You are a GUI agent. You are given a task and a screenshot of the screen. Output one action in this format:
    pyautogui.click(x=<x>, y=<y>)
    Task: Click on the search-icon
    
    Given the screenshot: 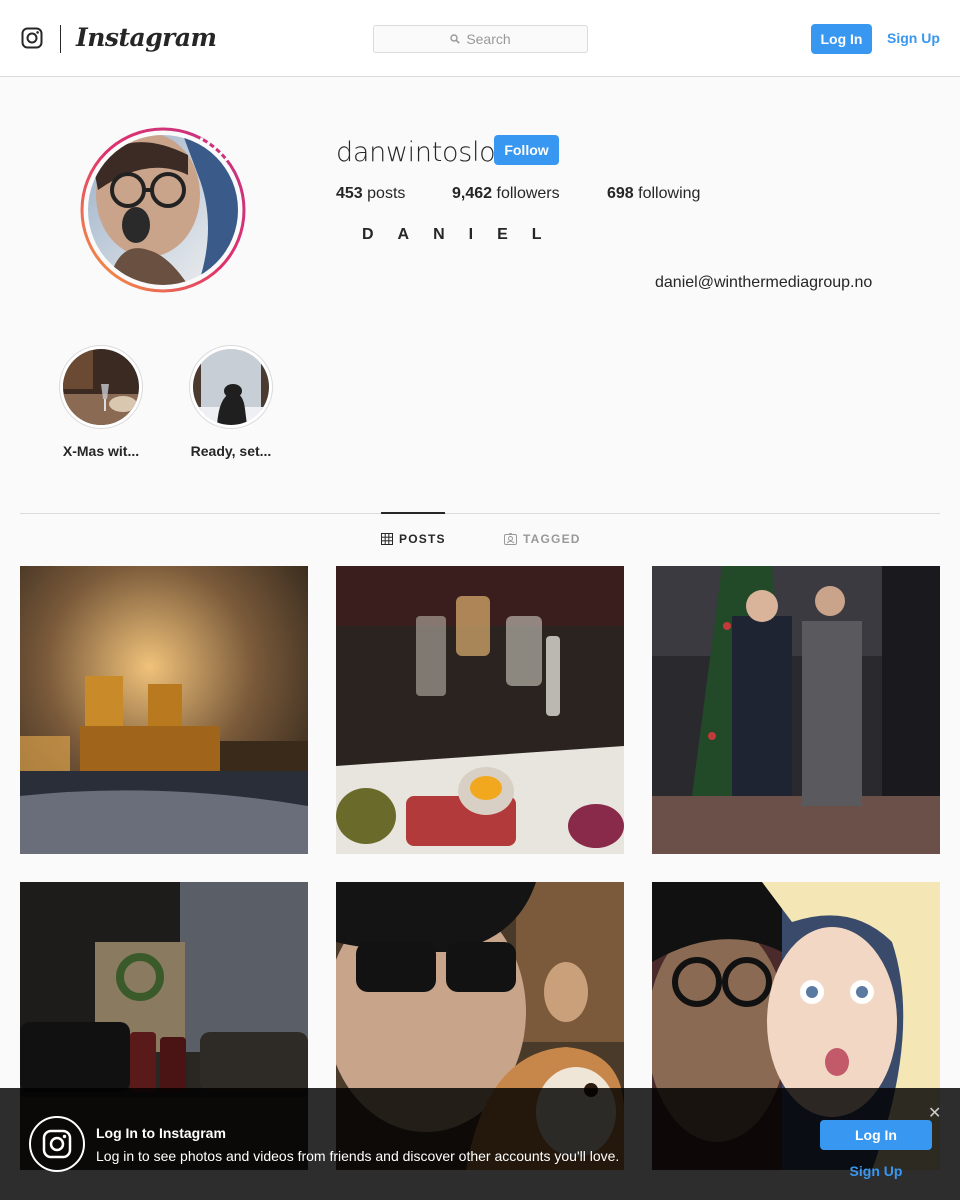 What is the action you would take?
    pyautogui.click(x=455, y=39)
    